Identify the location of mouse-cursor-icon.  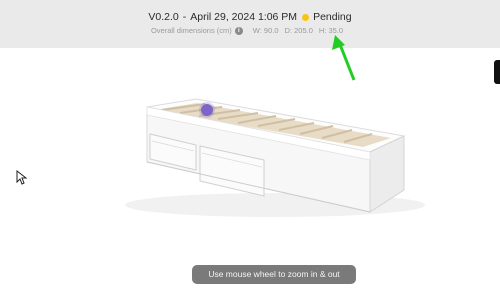
(22, 177).